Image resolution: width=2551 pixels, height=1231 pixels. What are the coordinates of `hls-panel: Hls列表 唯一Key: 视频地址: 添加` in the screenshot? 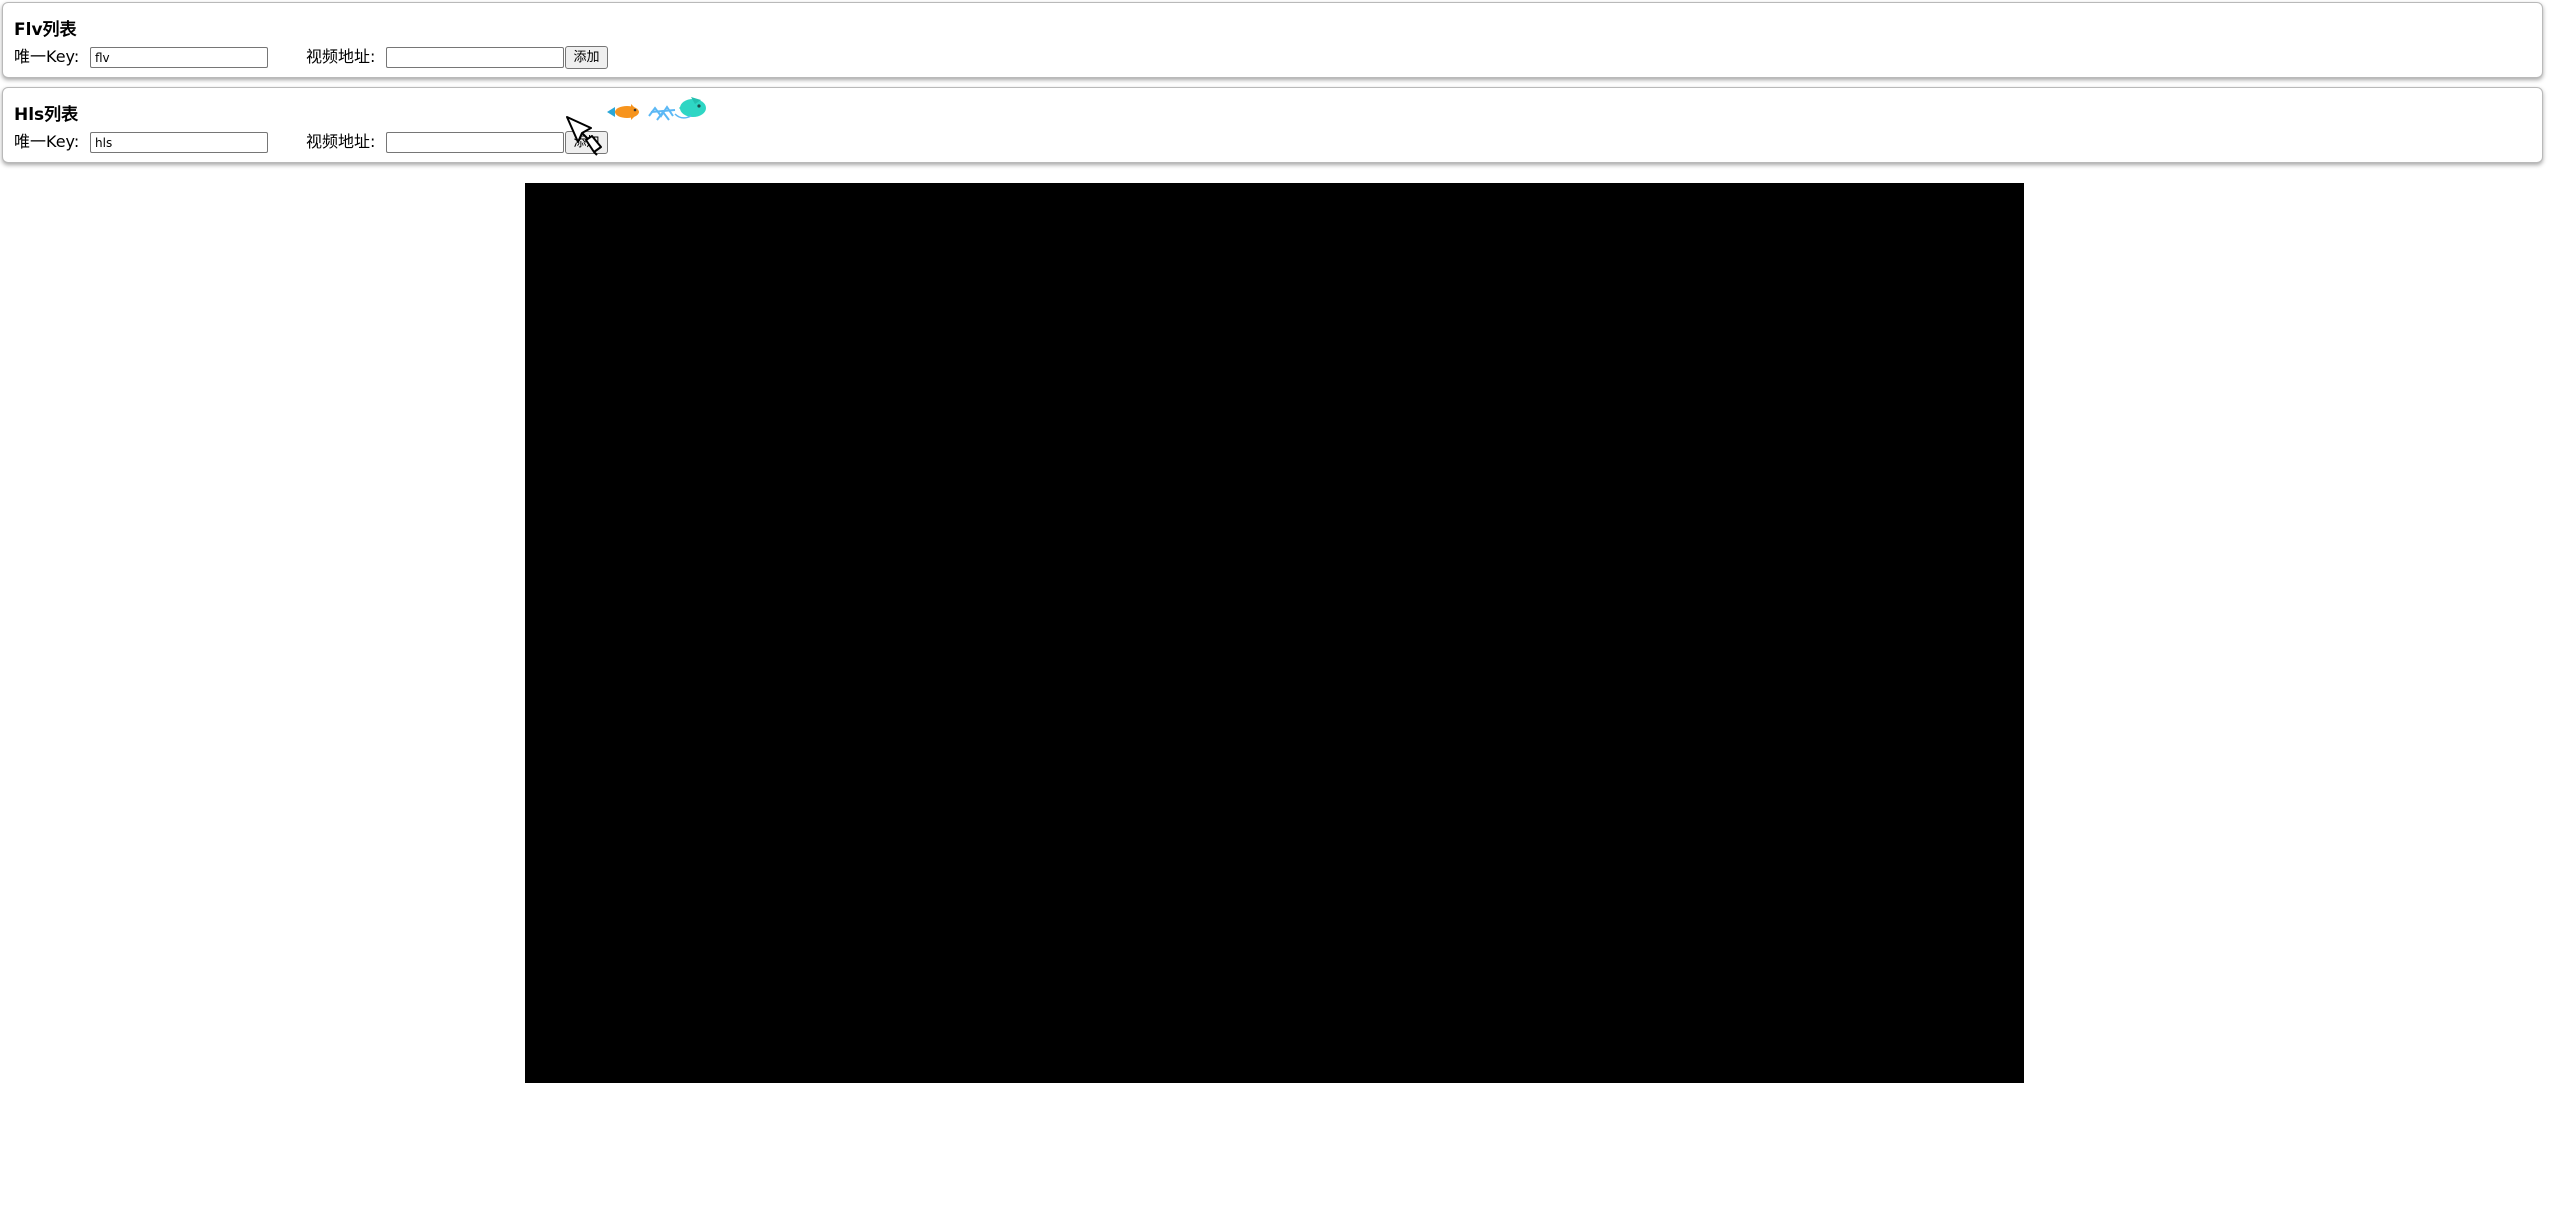 It's located at (1272, 125).